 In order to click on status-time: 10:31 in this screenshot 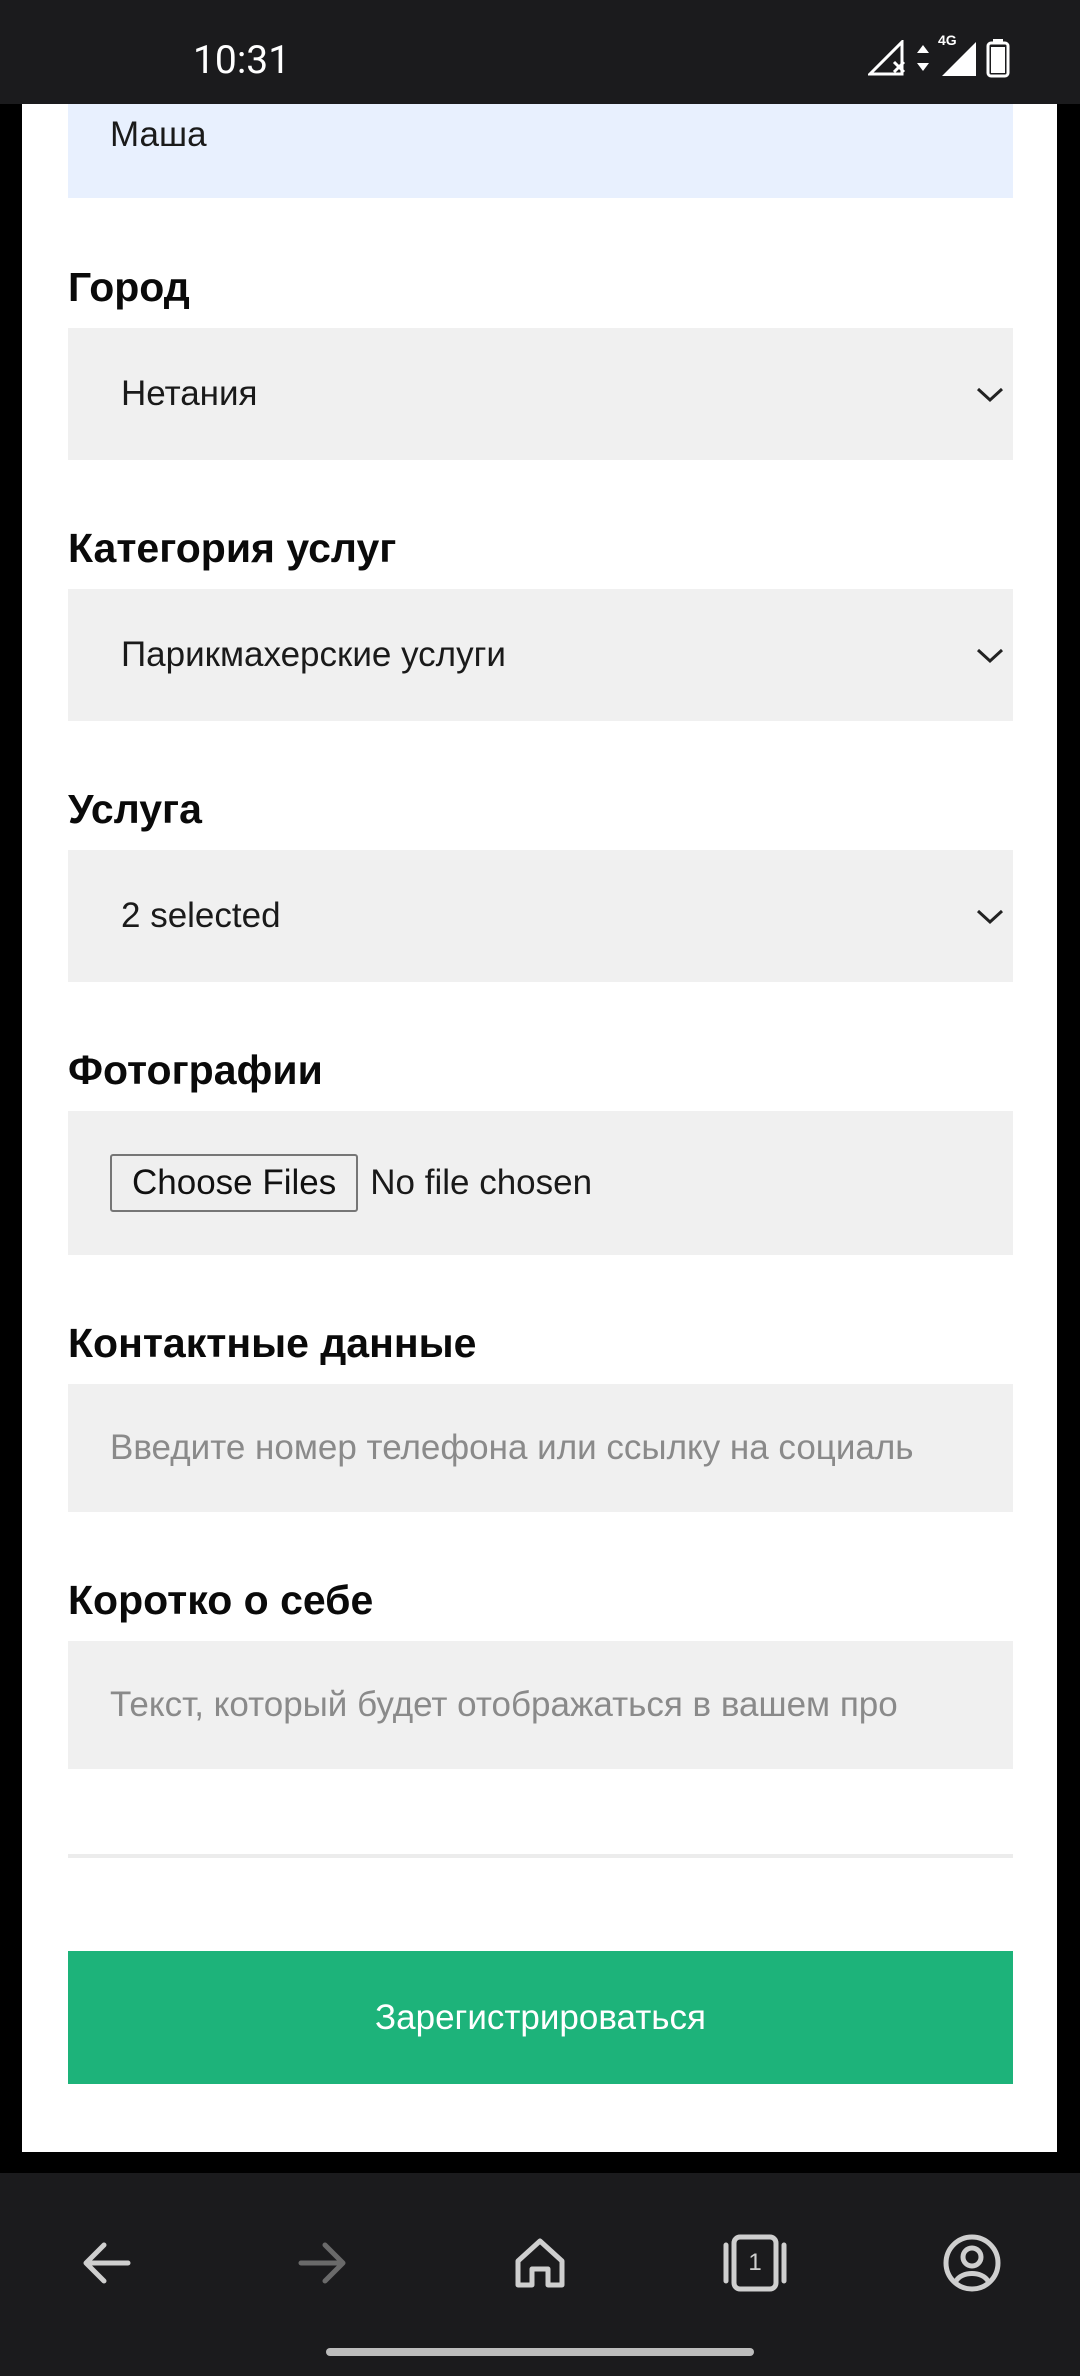, I will do `click(242, 60)`.